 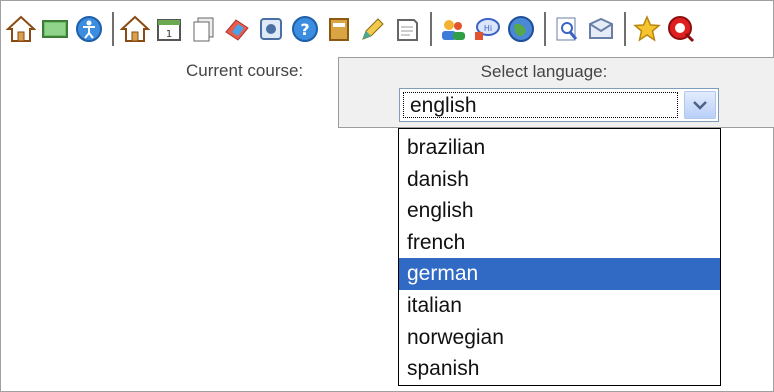 What do you see at coordinates (339, 29) in the screenshot?
I see `binder-icon` at bounding box center [339, 29].